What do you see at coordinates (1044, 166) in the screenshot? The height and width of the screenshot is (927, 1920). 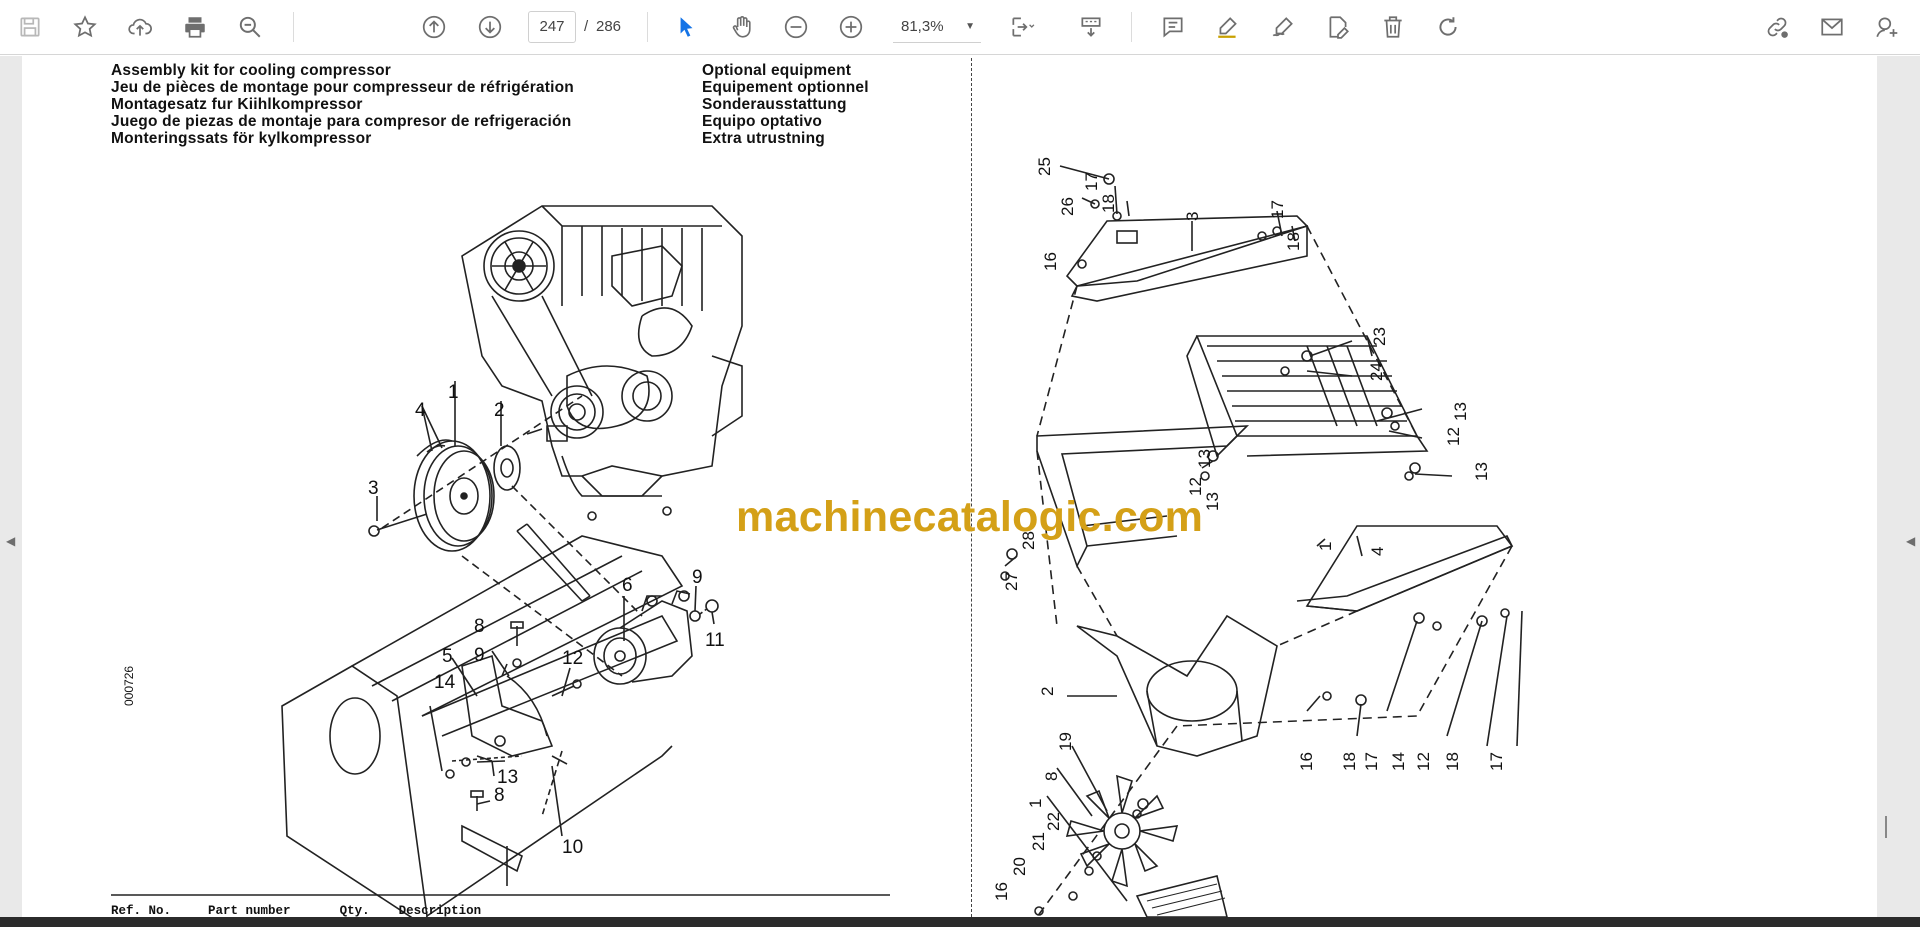 I see `svg-text: 25` at bounding box center [1044, 166].